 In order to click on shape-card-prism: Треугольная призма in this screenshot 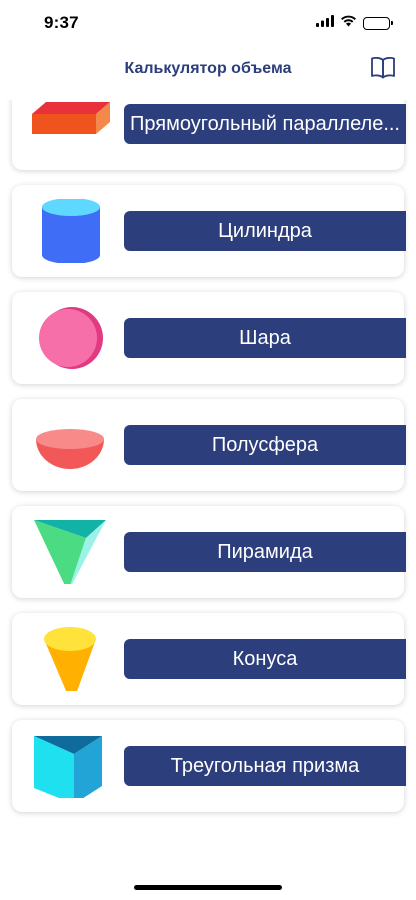, I will do `click(209, 766)`.